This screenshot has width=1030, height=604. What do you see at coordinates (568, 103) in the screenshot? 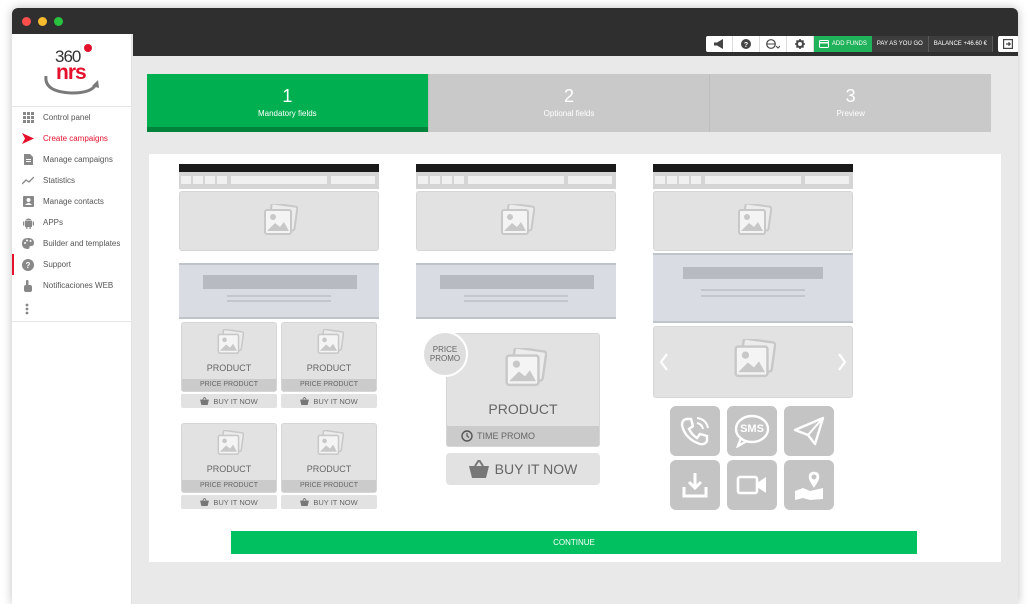
I see `step-optional-fields: 2 Optional fields` at bounding box center [568, 103].